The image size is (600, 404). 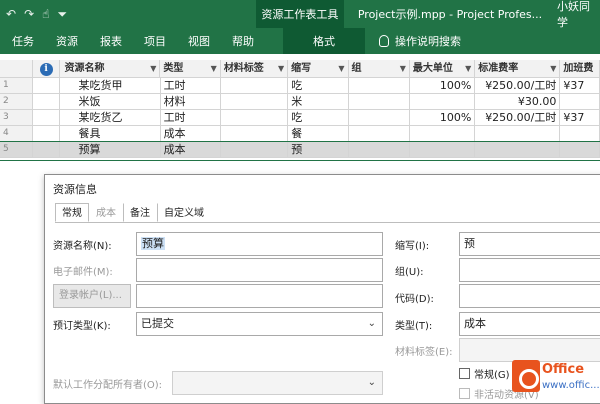 What do you see at coordinates (16, 134) in the screenshot?
I see `row-number: 4` at bounding box center [16, 134].